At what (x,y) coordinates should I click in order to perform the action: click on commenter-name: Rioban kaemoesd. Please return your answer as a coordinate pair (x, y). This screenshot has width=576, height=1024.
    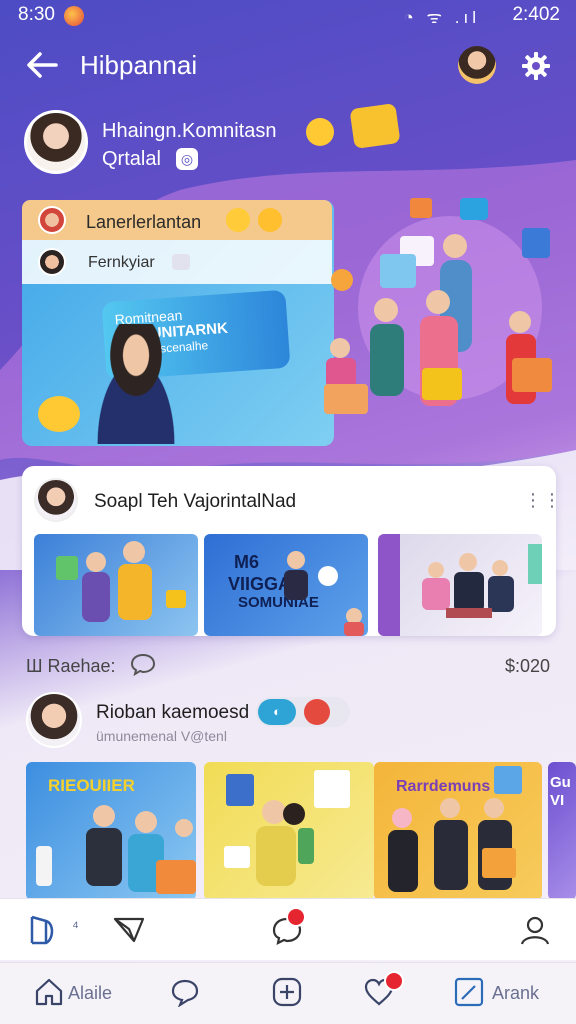
    Looking at the image, I should click on (172, 713).